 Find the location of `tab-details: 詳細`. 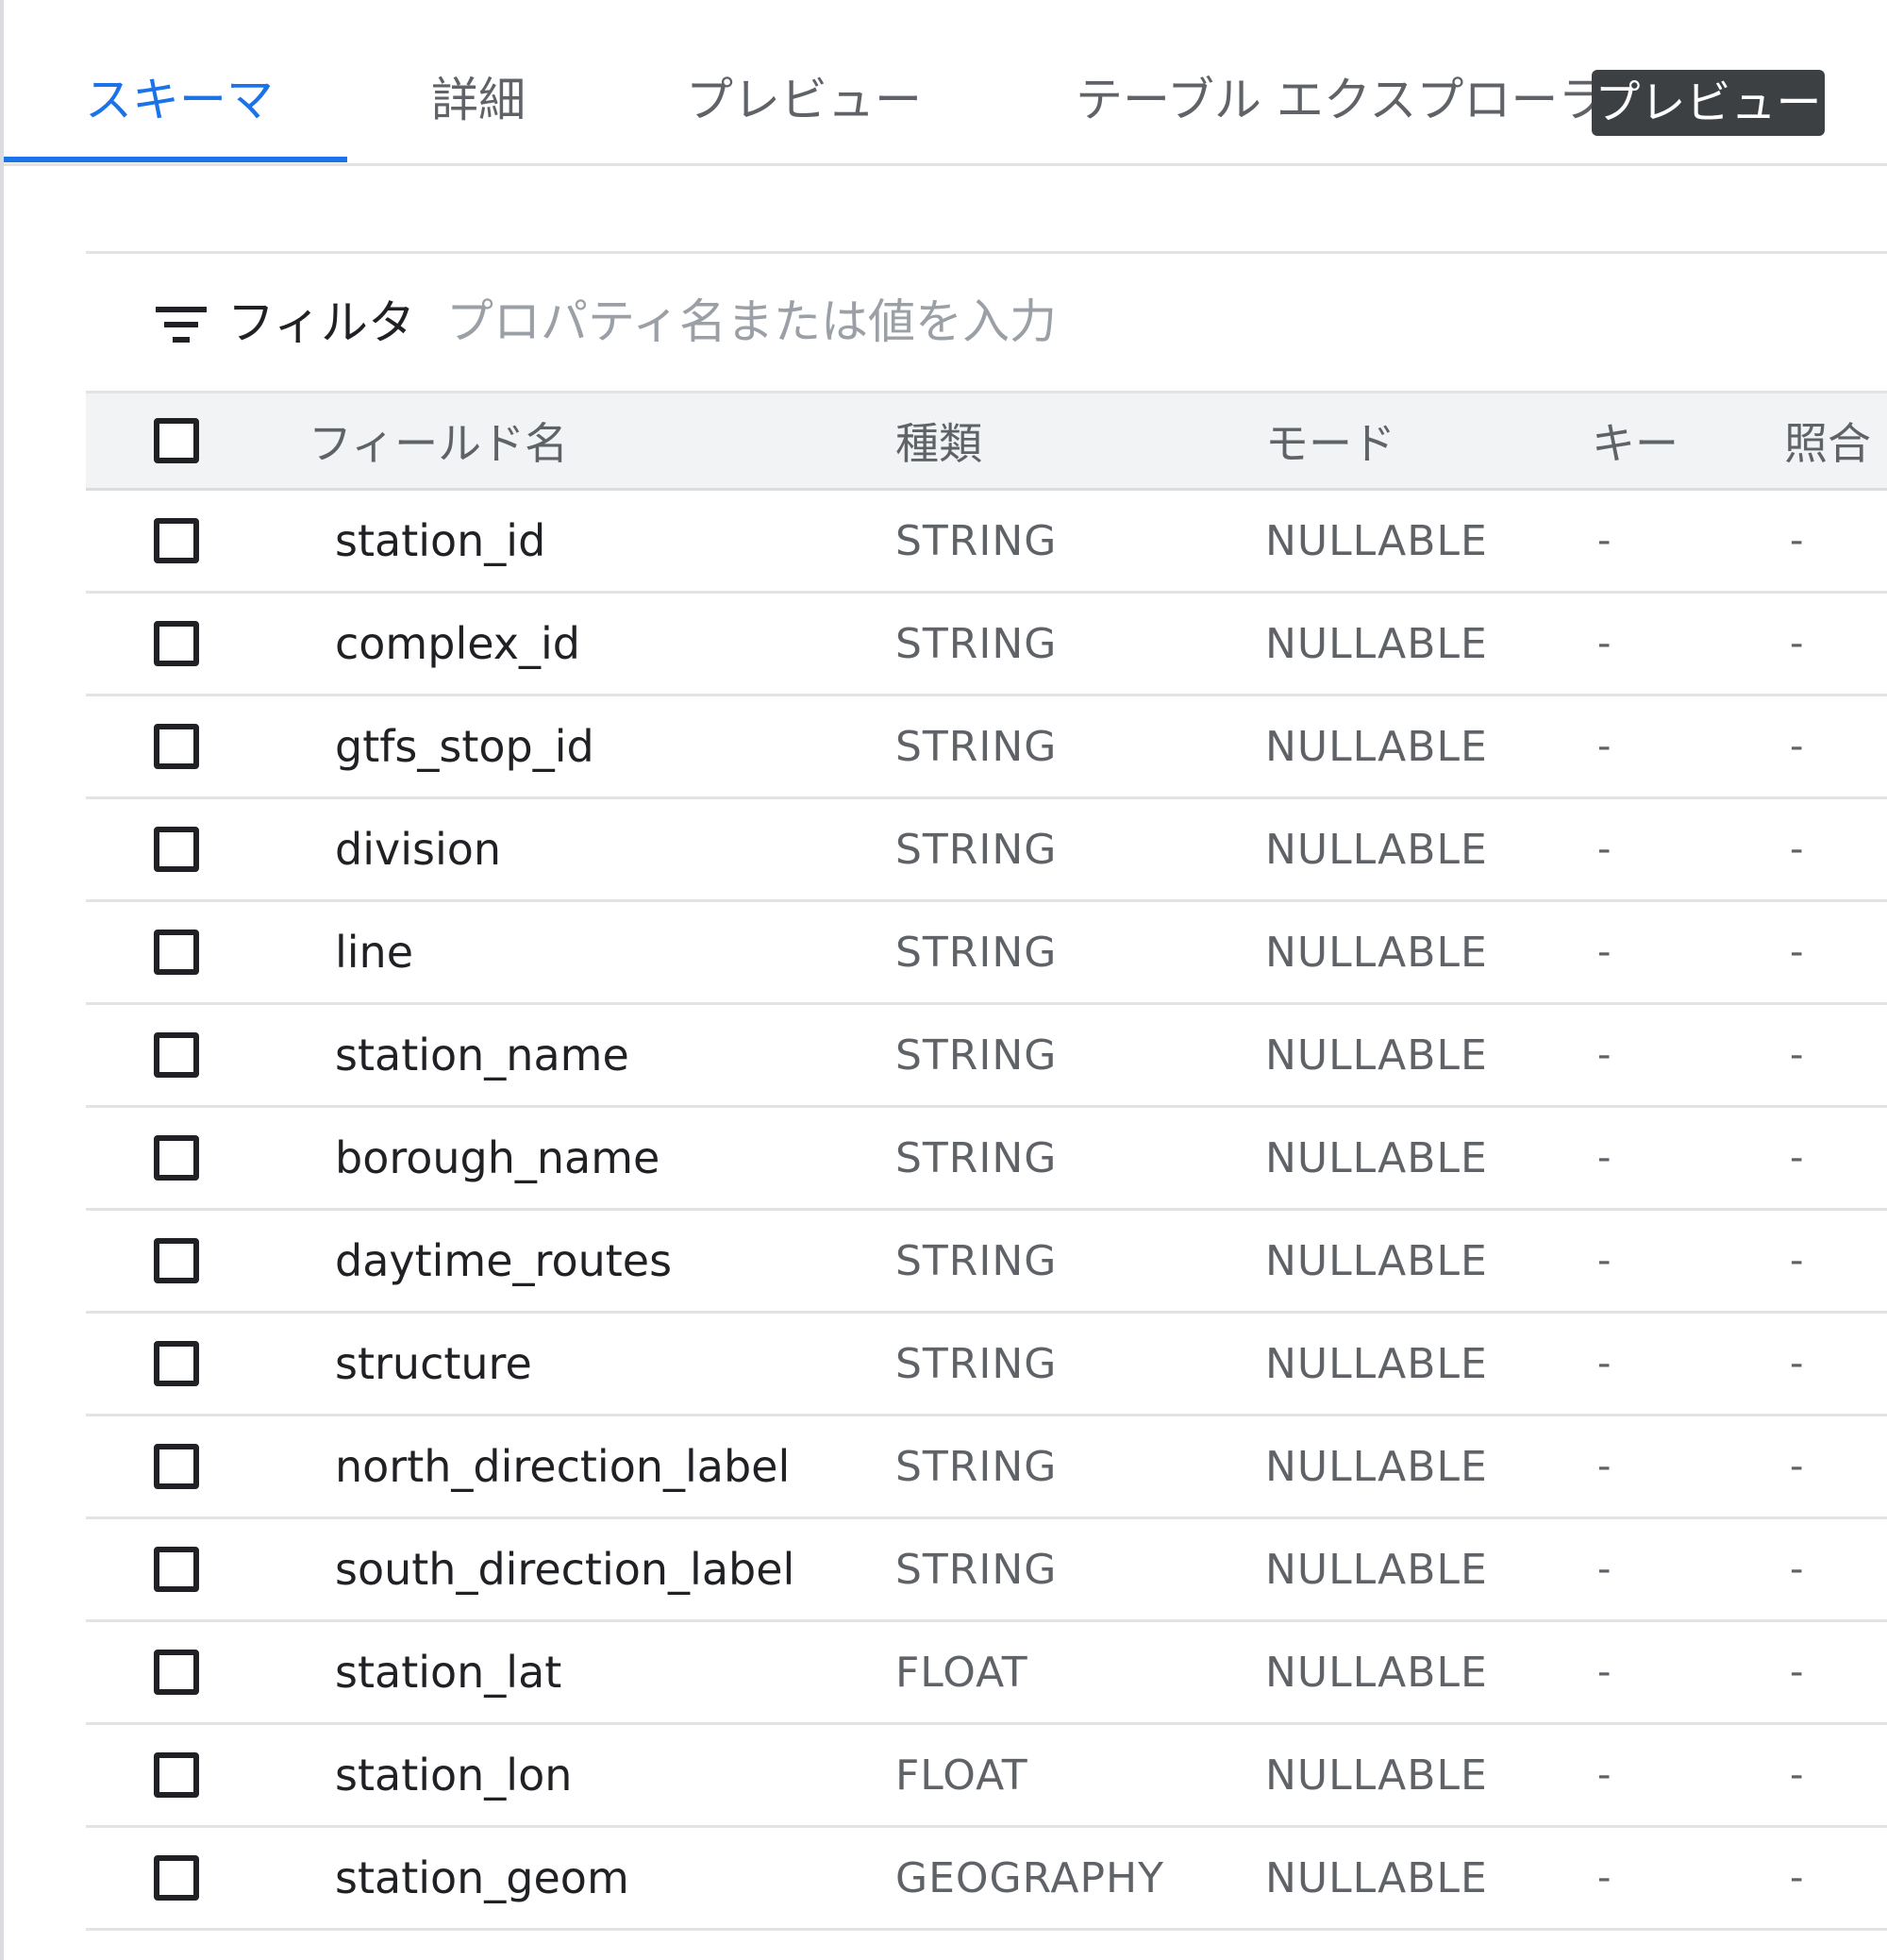

tab-details: 詳細 is located at coordinates (478, 100).